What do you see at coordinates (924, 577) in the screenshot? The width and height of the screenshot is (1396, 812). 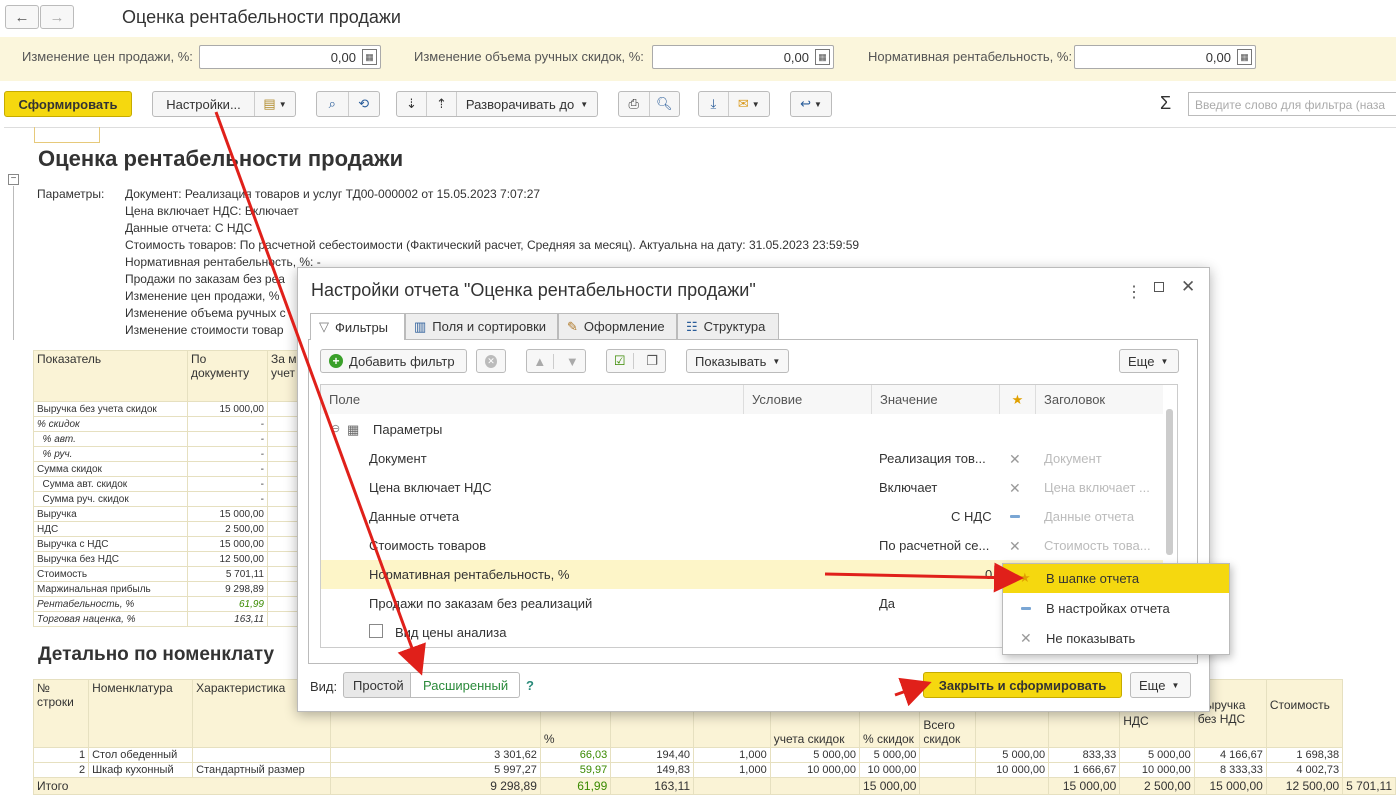 I see `arrow-to-popup` at bounding box center [924, 577].